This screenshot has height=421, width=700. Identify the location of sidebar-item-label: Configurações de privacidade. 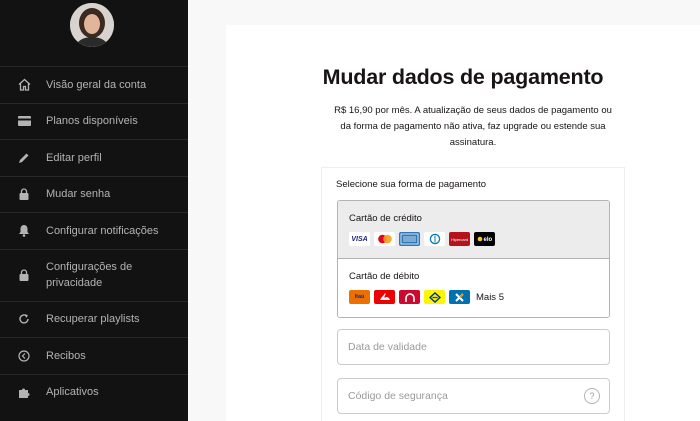
(89, 275).